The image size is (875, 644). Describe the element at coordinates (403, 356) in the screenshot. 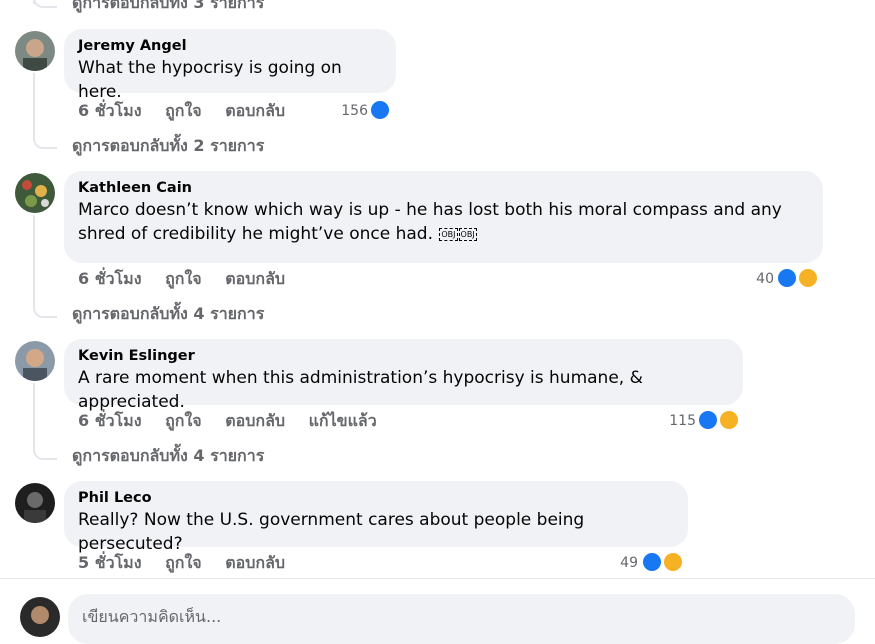

I see `comment-author: Kevin Eslinger` at that location.